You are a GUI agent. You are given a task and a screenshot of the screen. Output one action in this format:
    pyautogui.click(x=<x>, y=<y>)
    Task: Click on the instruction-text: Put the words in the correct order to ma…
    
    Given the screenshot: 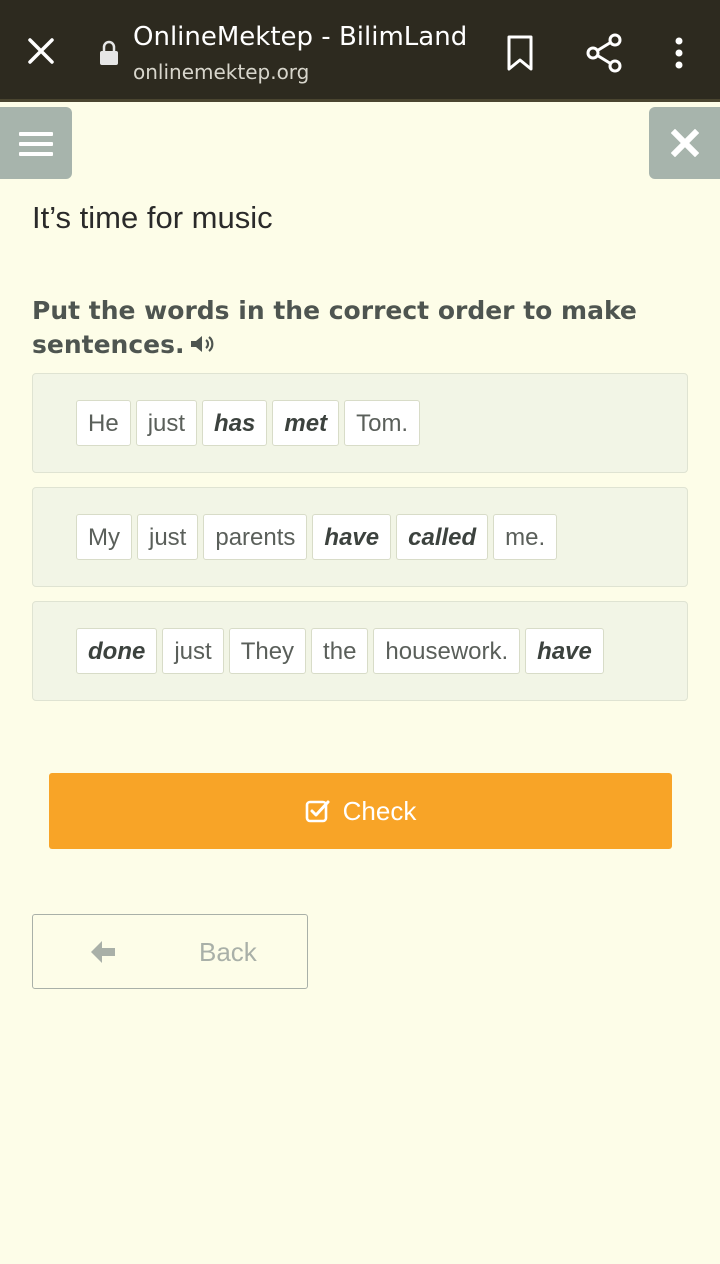 What is the action you would take?
    pyautogui.click(x=334, y=327)
    